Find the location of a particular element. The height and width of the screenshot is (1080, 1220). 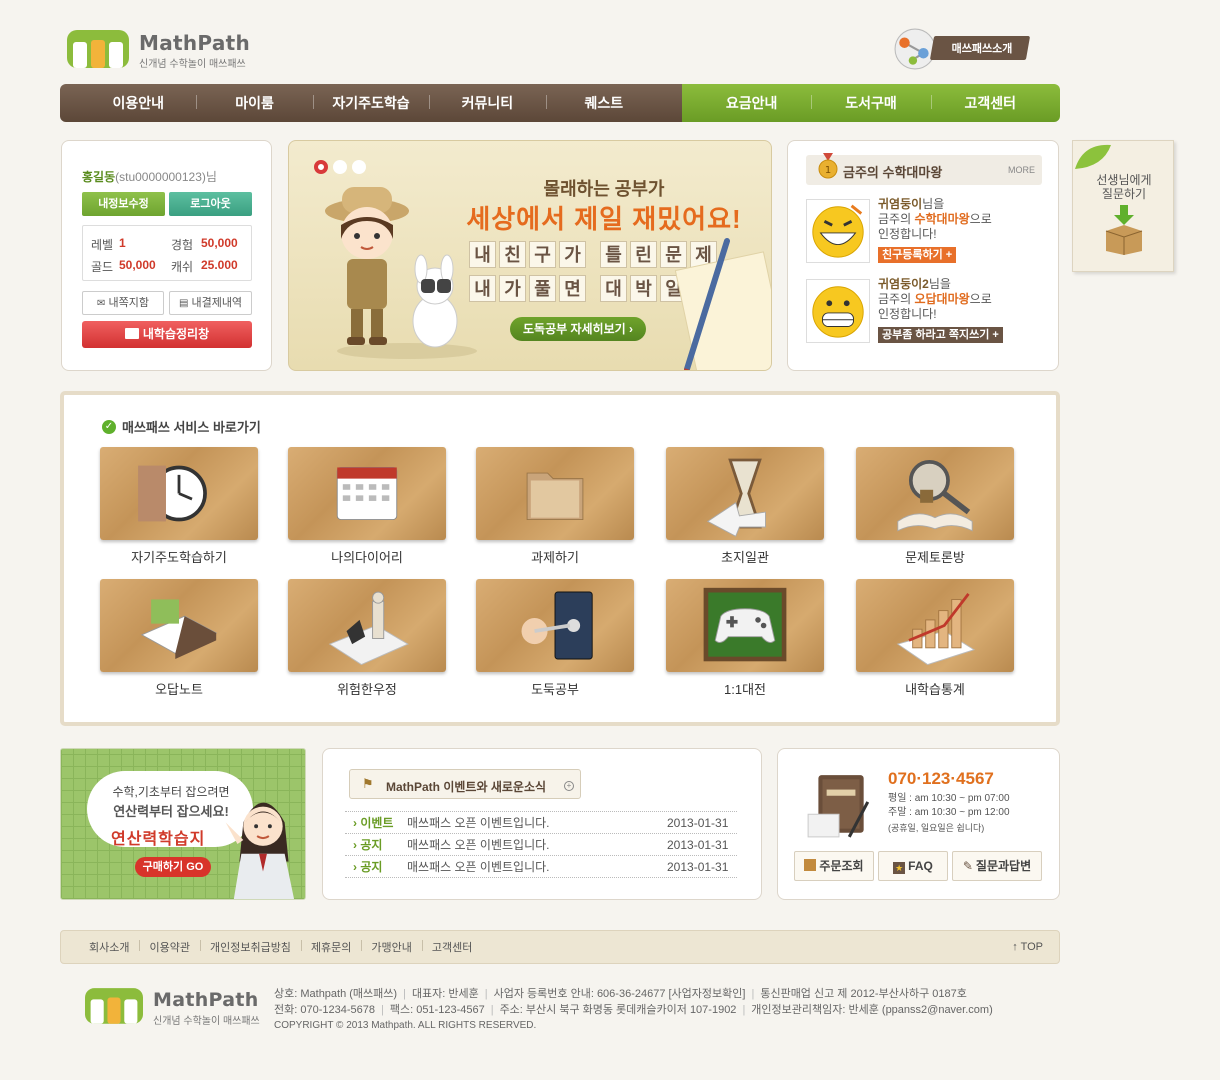

nav-item-myroom: 마이룸 is located at coordinates (254, 103).